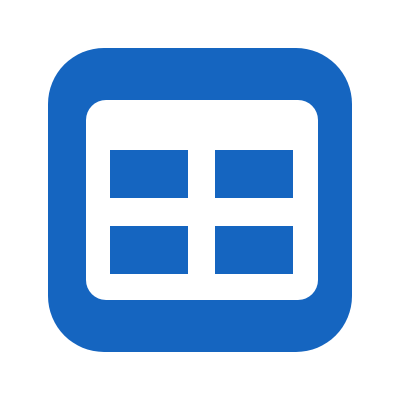 The width and height of the screenshot is (400, 400). What do you see at coordinates (254, 174) in the screenshot?
I see `grid-cell-top-right` at bounding box center [254, 174].